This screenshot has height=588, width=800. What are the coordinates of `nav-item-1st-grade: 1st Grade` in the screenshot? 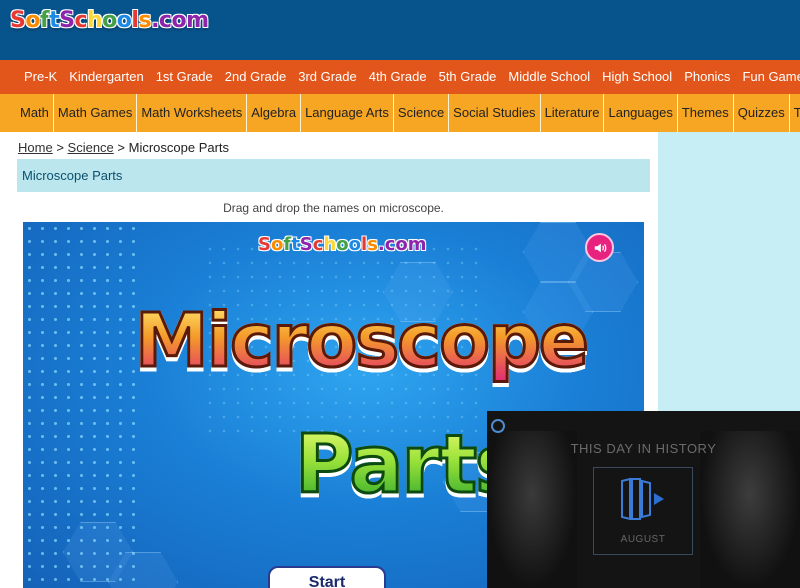 It's located at (184, 77).